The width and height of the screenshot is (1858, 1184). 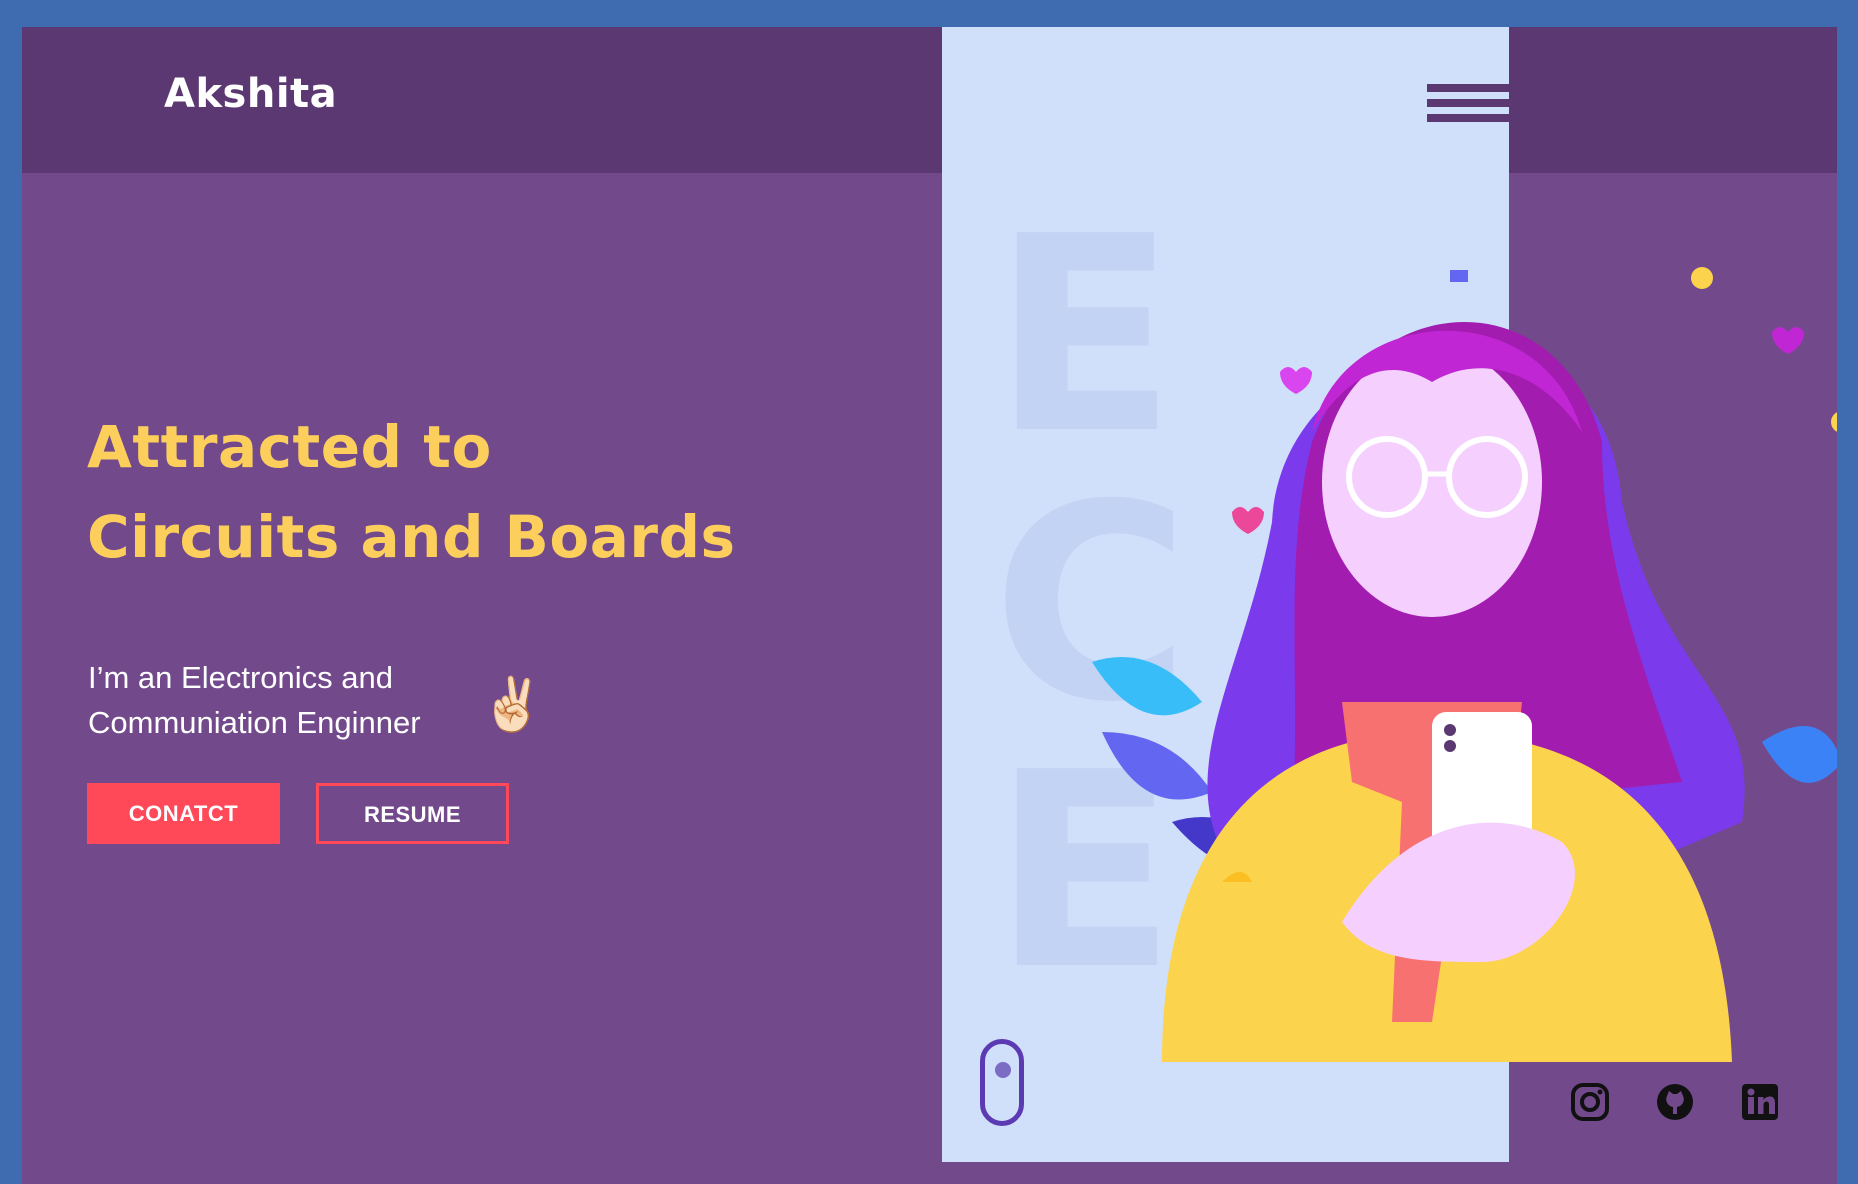 I want to click on hero-subtitle-line: Communiation Enginner, so click(x=254, y=722).